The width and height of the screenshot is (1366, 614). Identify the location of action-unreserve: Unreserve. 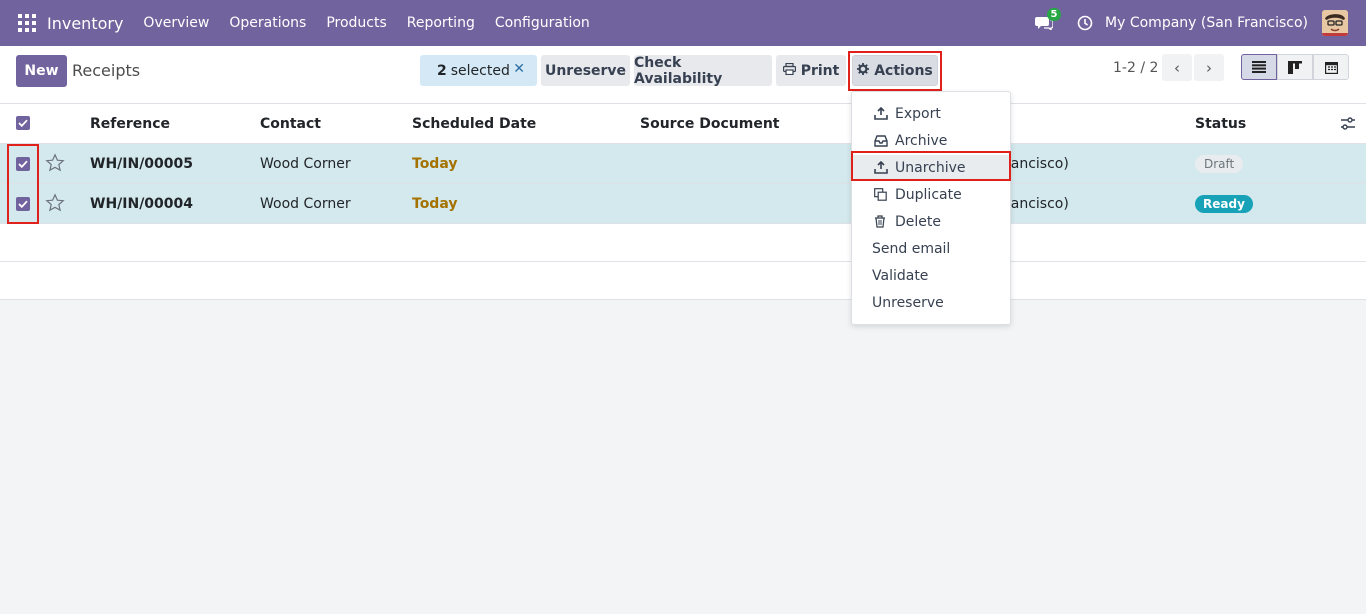
(931, 302).